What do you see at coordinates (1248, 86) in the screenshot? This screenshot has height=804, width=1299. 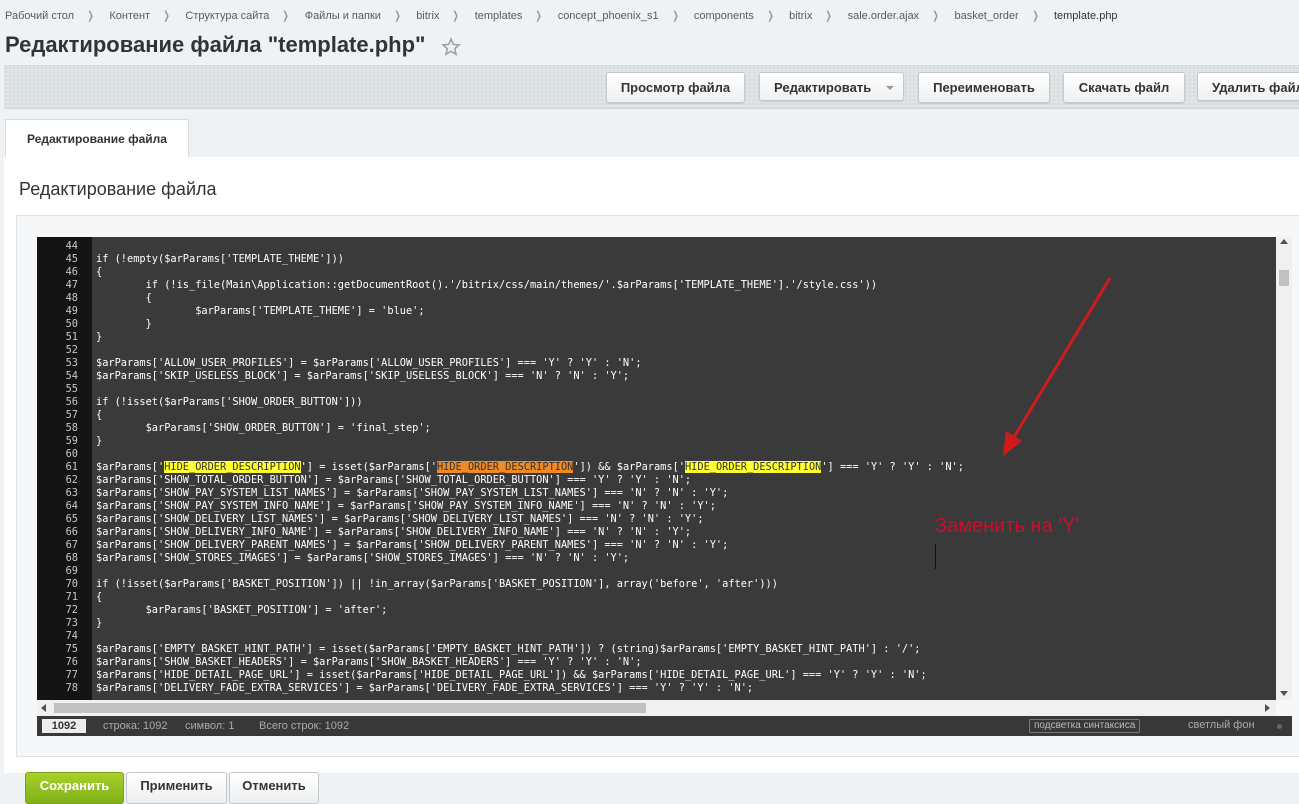 I see `delete-button: Удалить файл` at bounding box center [1248, 86].